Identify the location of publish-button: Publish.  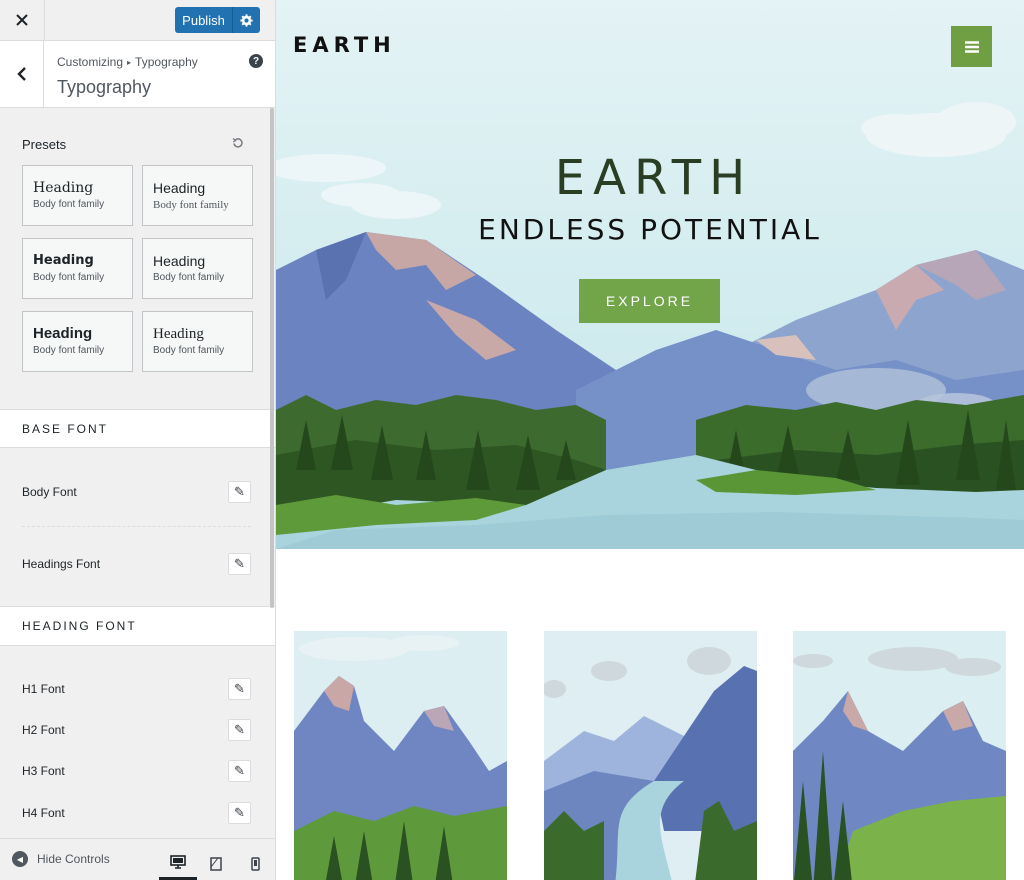
(204, 20).